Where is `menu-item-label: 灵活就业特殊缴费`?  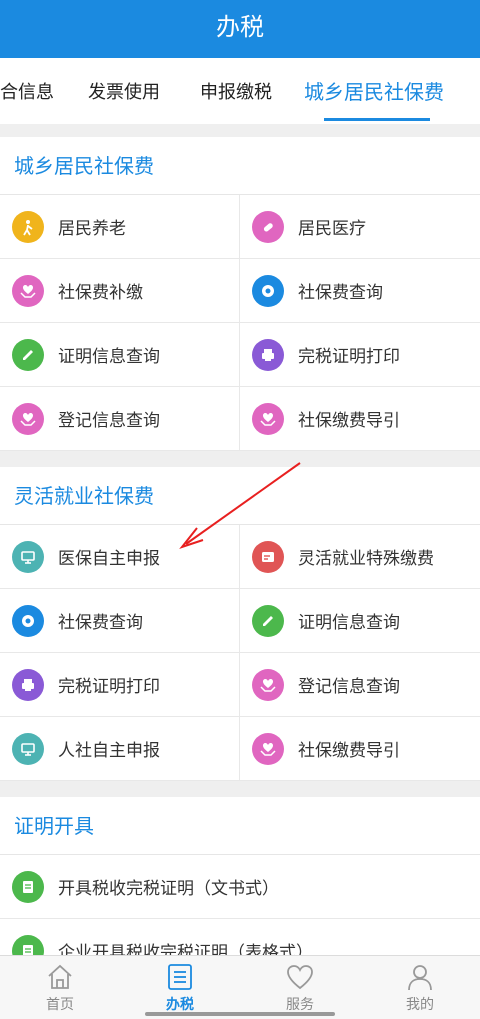
menu-item-label: 灵活就业特殊缴费 is located at coordinates (366, 559).